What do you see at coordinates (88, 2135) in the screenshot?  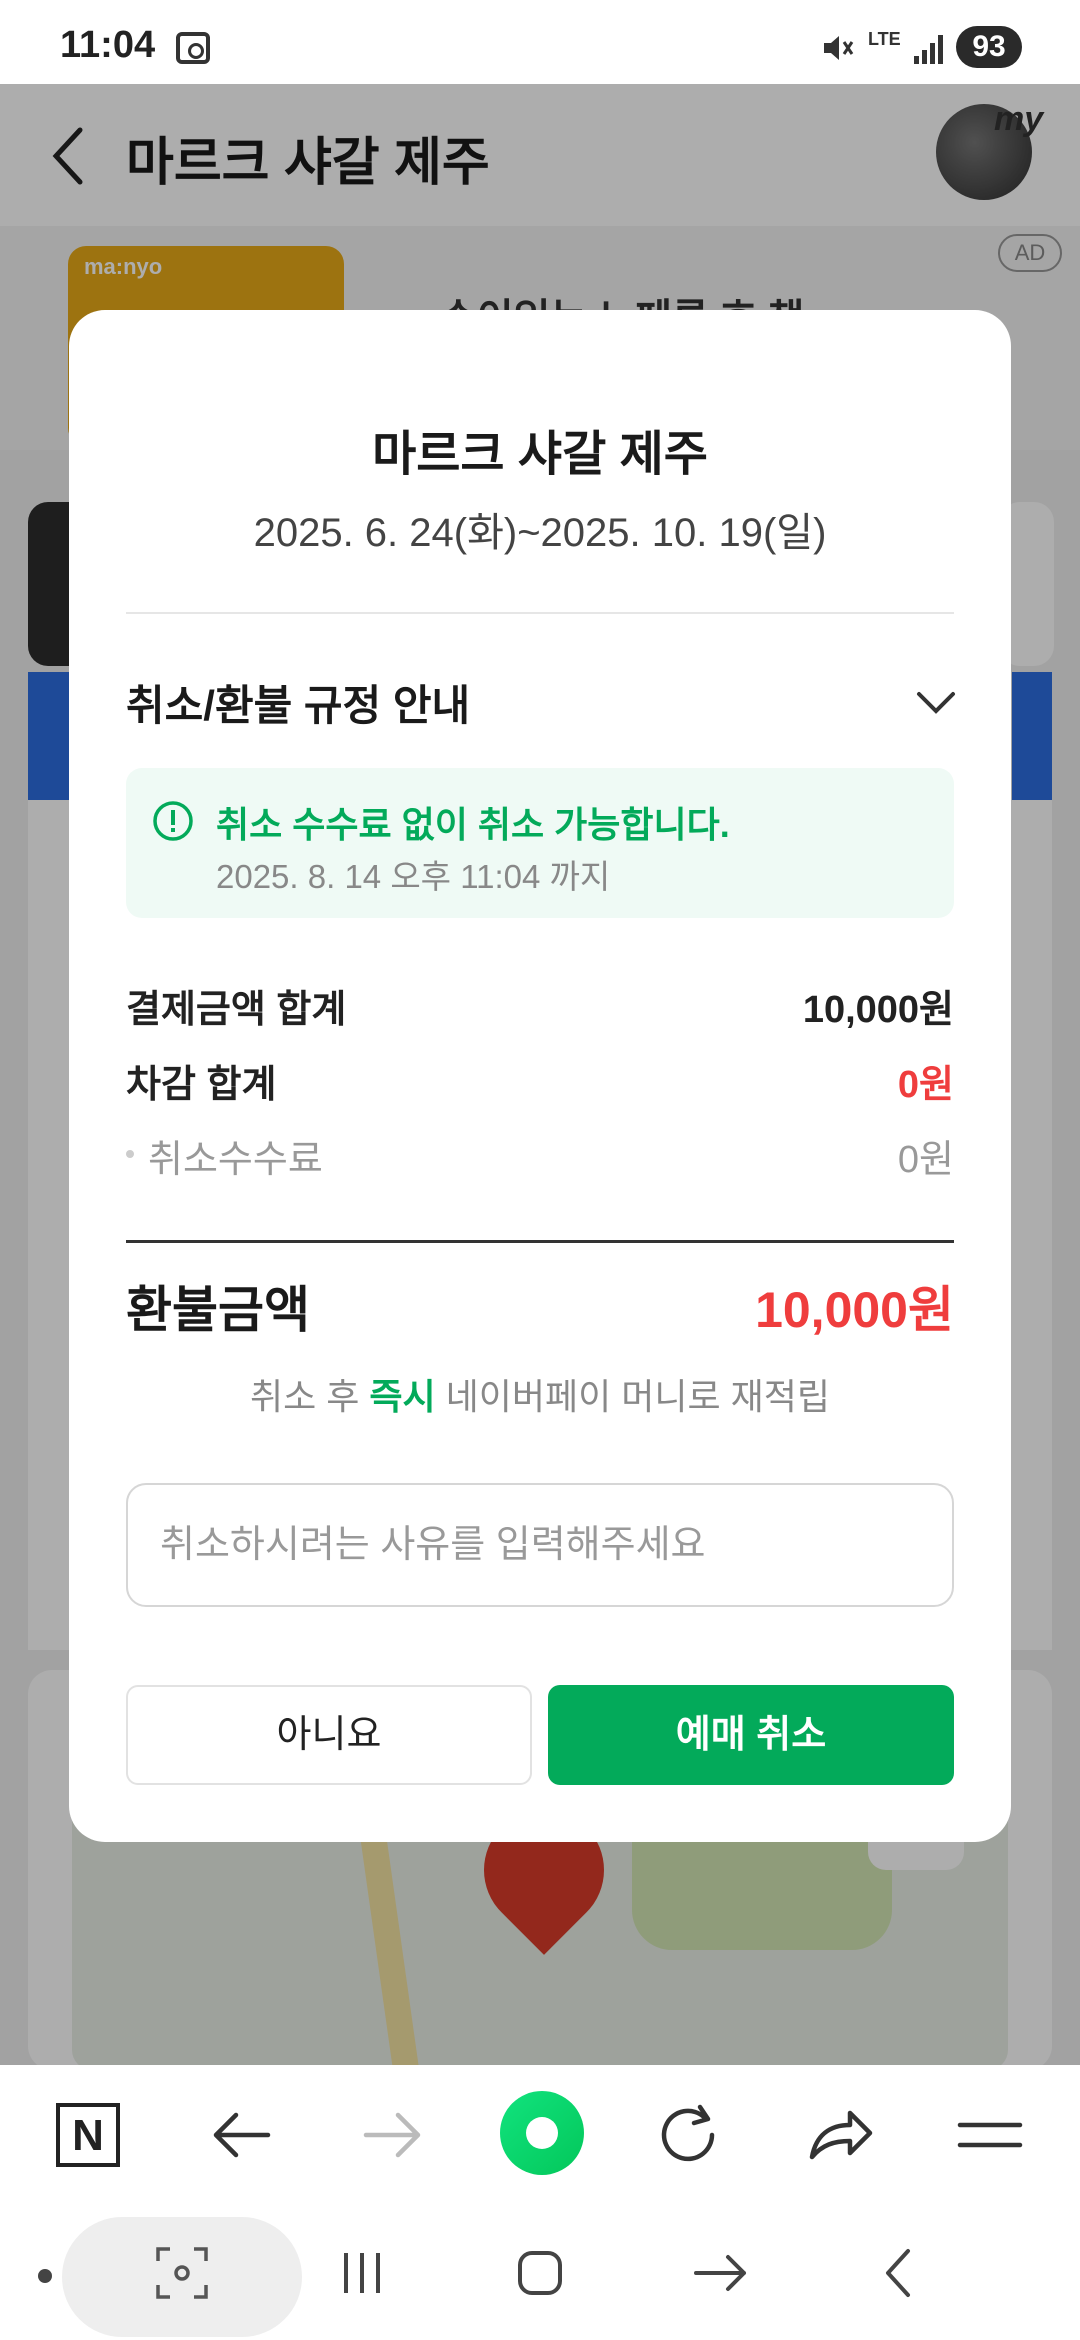 I see `naver-home-icon: N` at bounding box center [88, 2135].